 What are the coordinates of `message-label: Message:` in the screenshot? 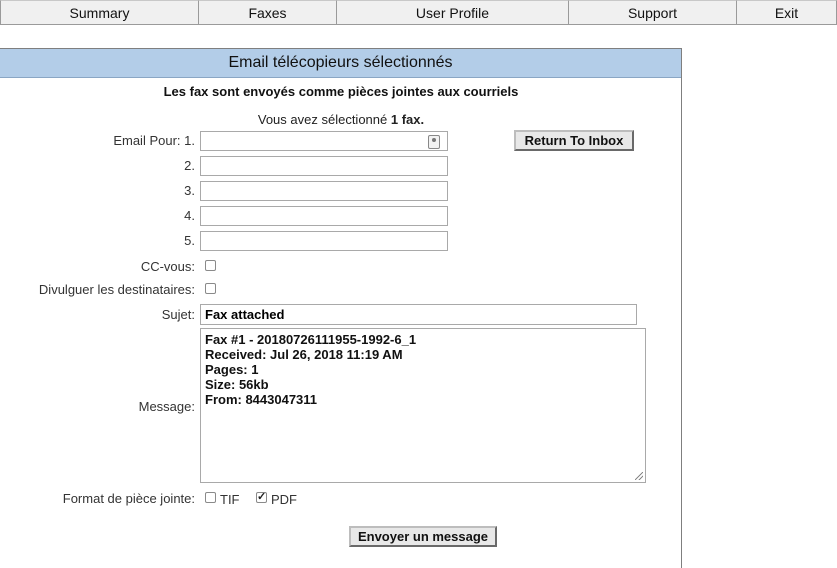 It's located at (166, 406).